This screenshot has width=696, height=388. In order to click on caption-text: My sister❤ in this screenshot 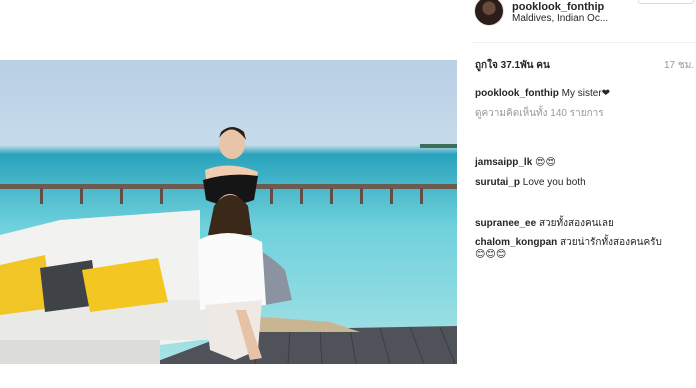, I will do `click(586, 93)`.